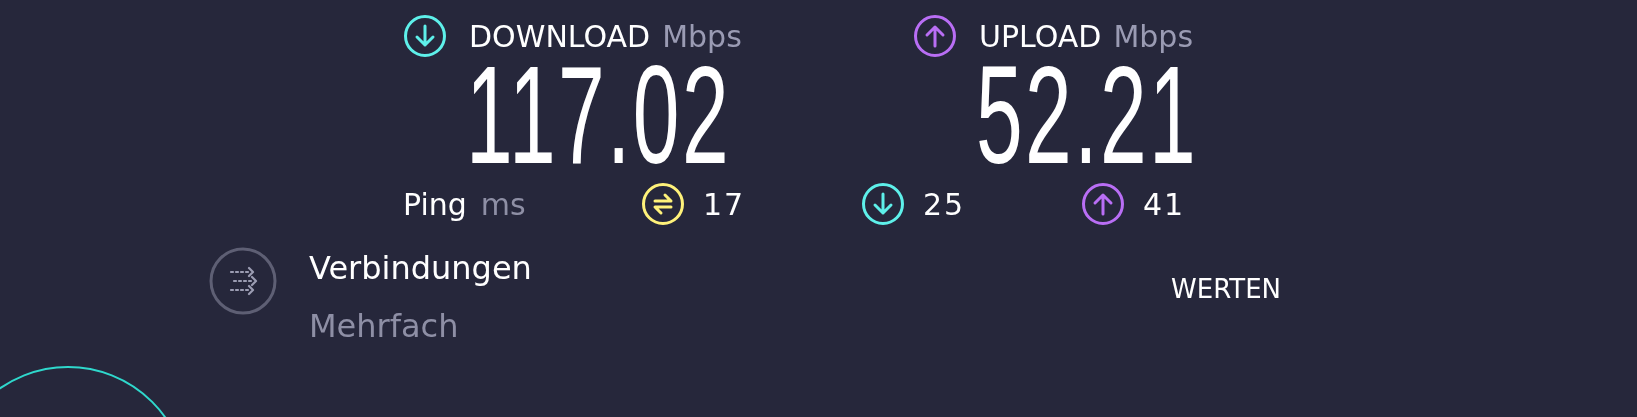 This screenshot has width=1637, height=417. What do you see at coordinates (435, 204) in the screenshot?
I see `ping-label: Ping` at bounding box center [435, 204].